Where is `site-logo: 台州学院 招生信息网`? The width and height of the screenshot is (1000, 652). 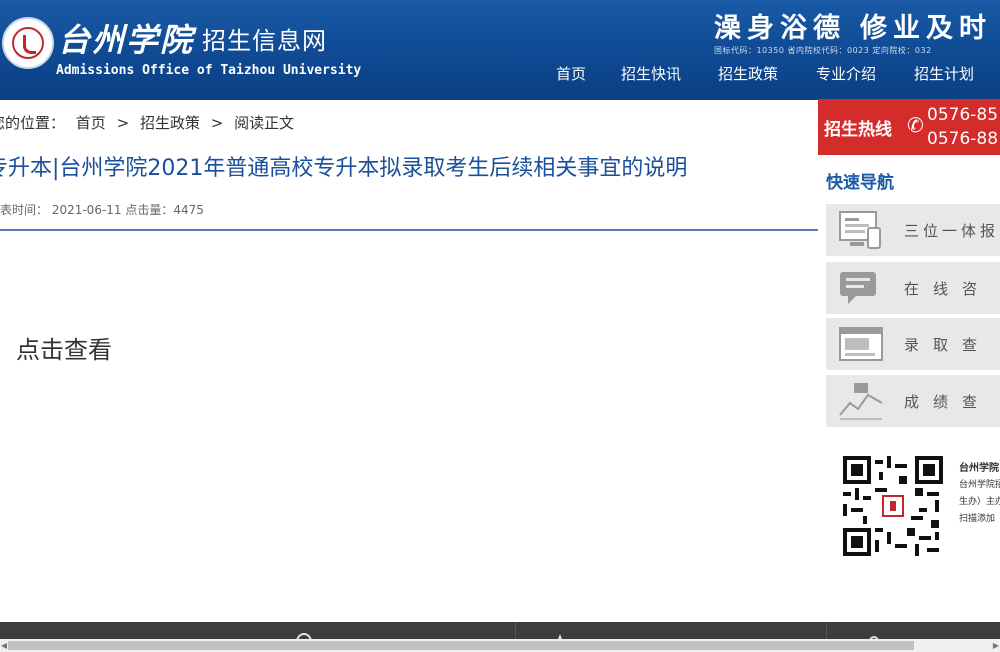 site-logo: 台州学院 招生信息网 is located at coordinates (193, 38).